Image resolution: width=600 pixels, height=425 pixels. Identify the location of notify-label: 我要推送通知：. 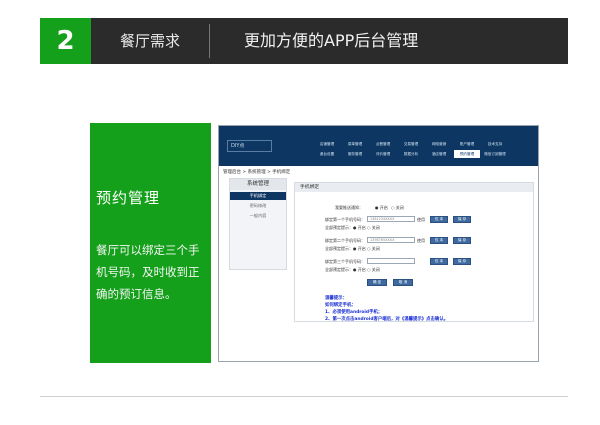
(349, 207).